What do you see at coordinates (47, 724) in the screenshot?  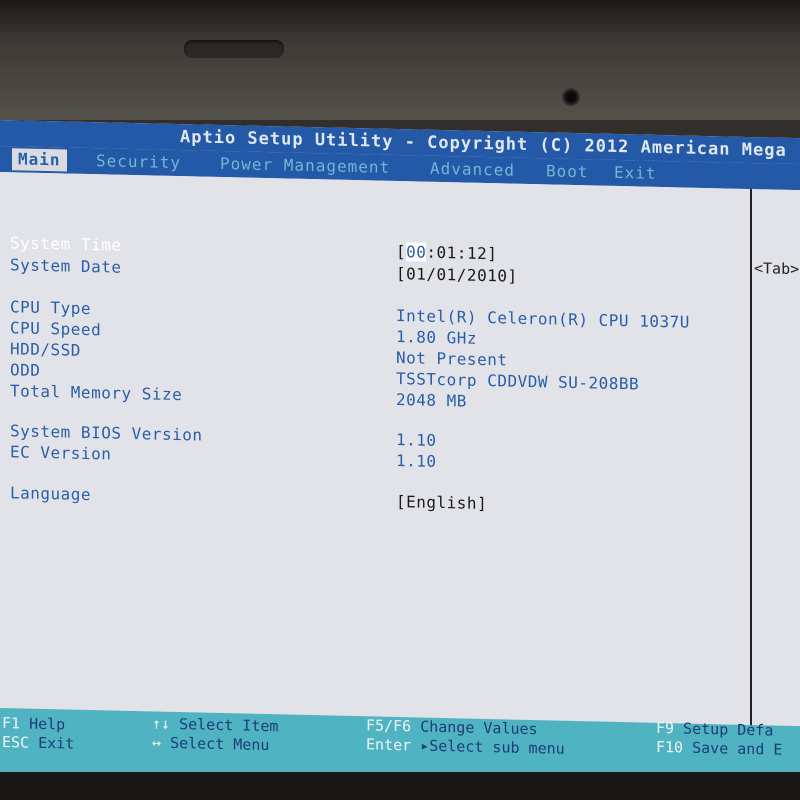 I see `hint-desc: Help` at bounding box center [47, 724].